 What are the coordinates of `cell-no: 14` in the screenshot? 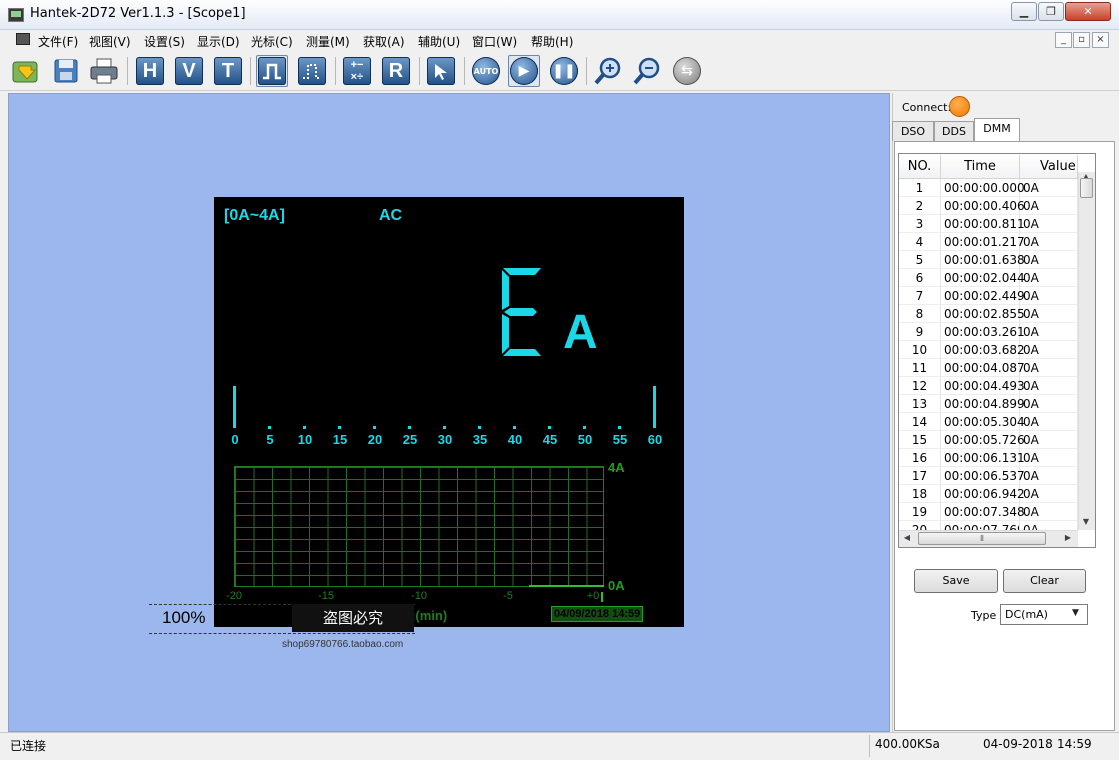 It's located at (920, 422).